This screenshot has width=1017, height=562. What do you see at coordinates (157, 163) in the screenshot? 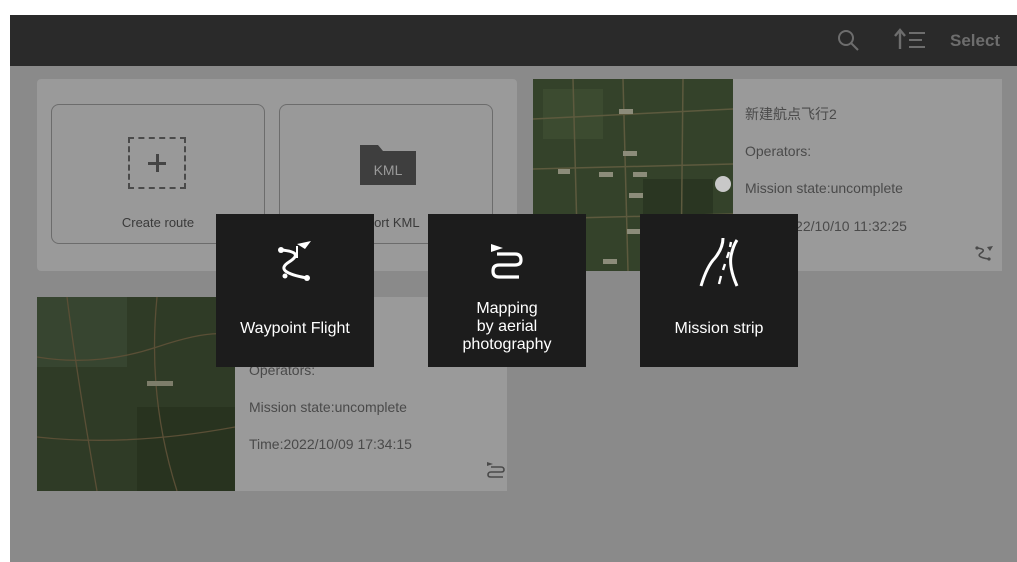
I see `add-route-icon` at bounding box center [157, 163].